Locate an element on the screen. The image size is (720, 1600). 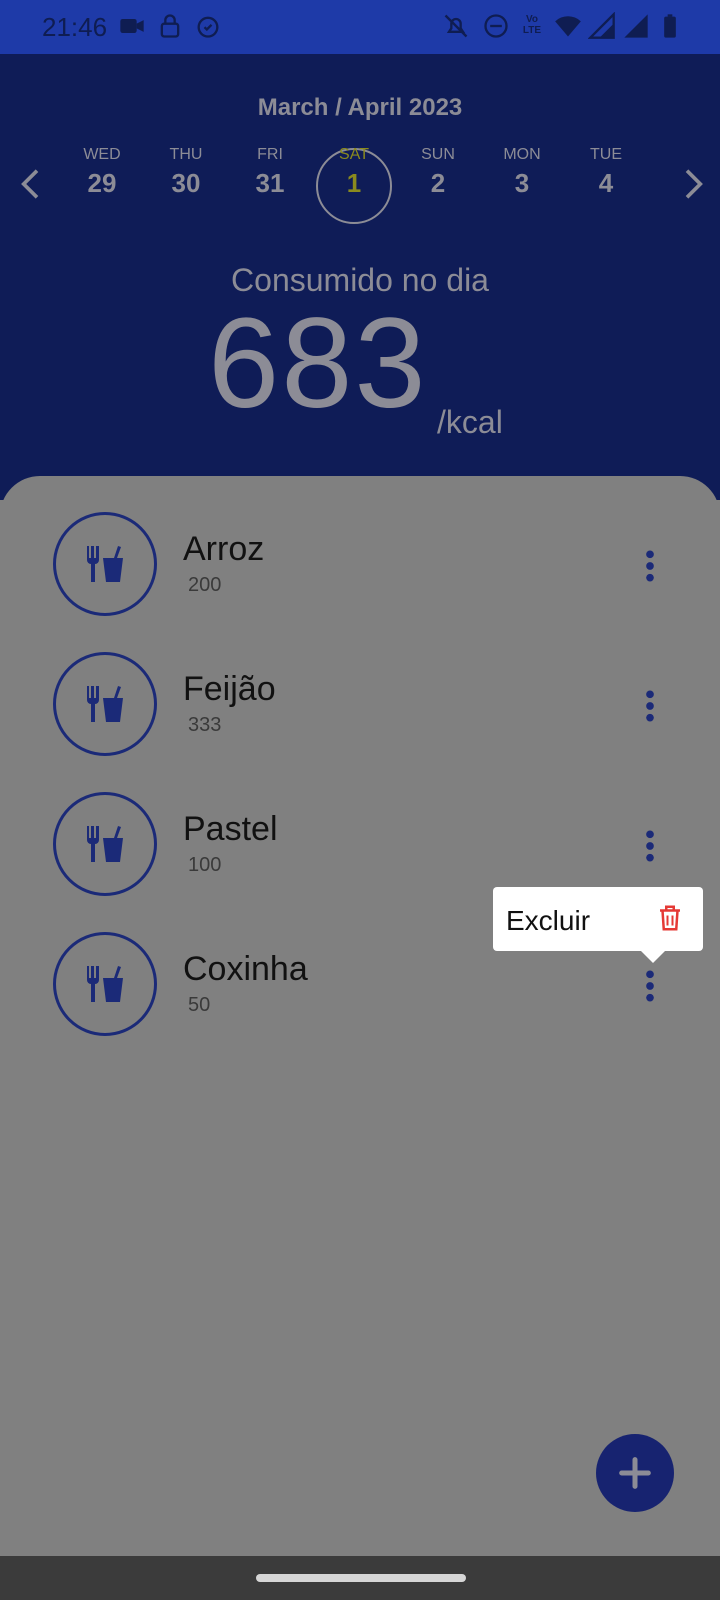
volte-icon: Vo LTE is located at coordinates (532, 25).